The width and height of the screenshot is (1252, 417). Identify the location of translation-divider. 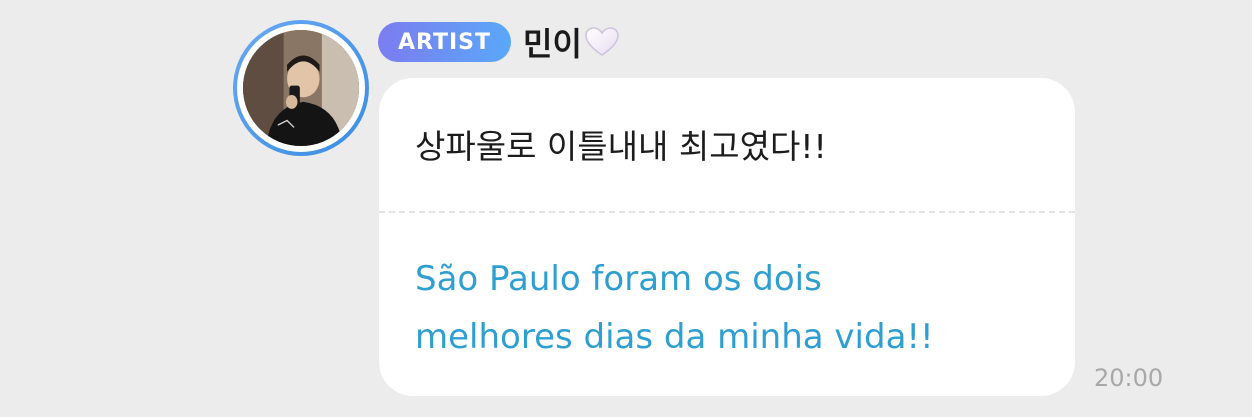
(727, 212).